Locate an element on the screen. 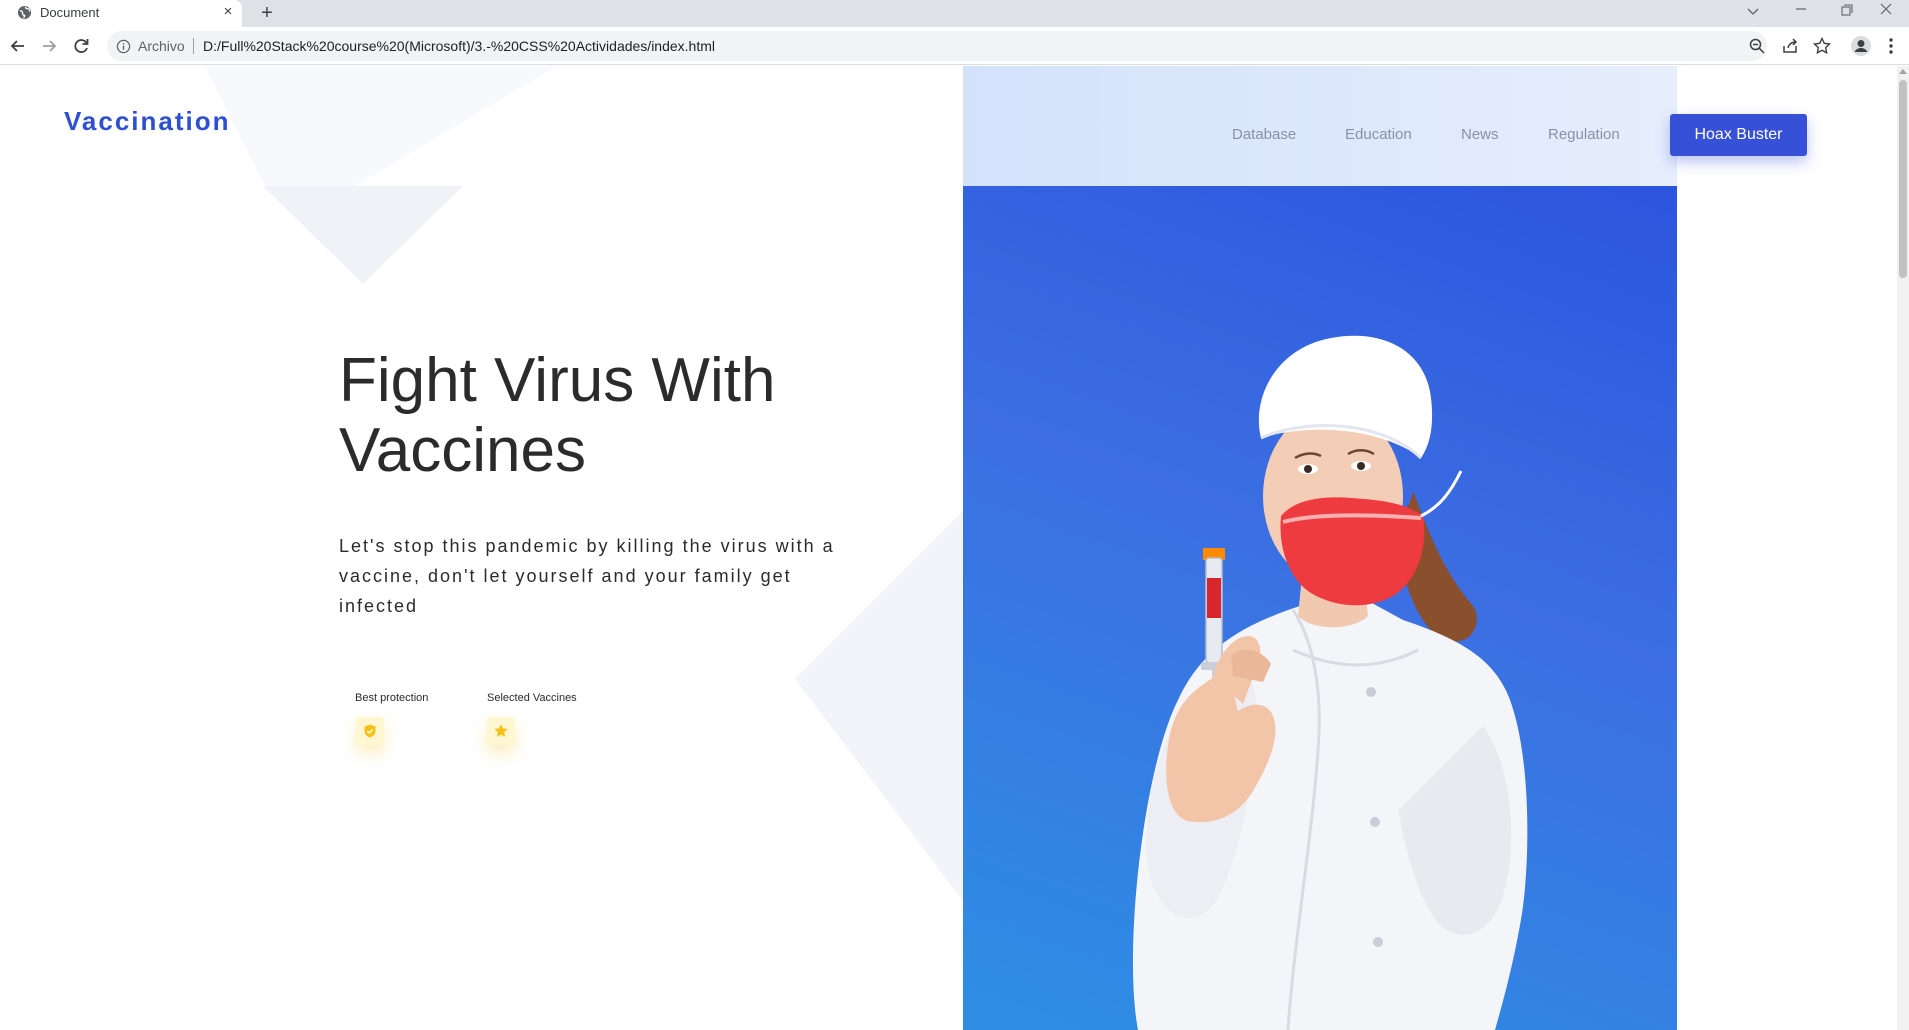 The width and height of the screenshot is (1909, 1030). address-scheme: Archivo is located at coordinates (161, 46).